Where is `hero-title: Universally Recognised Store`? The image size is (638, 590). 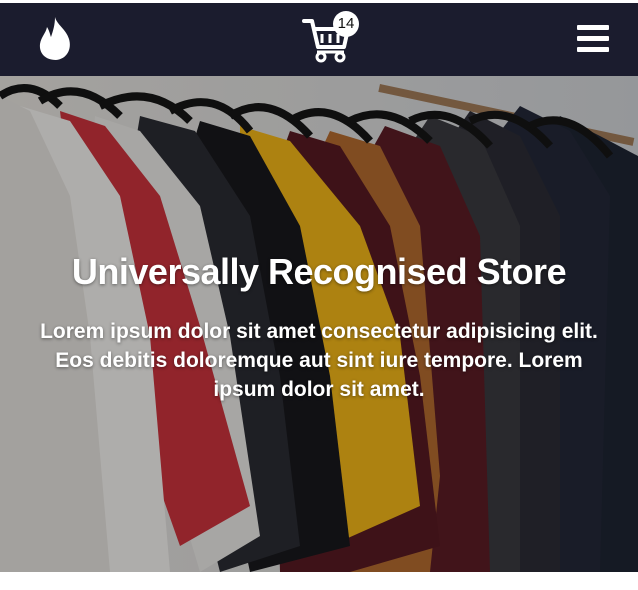 hero-title: Universally Recognised Store is located at coordinates (319, 271).